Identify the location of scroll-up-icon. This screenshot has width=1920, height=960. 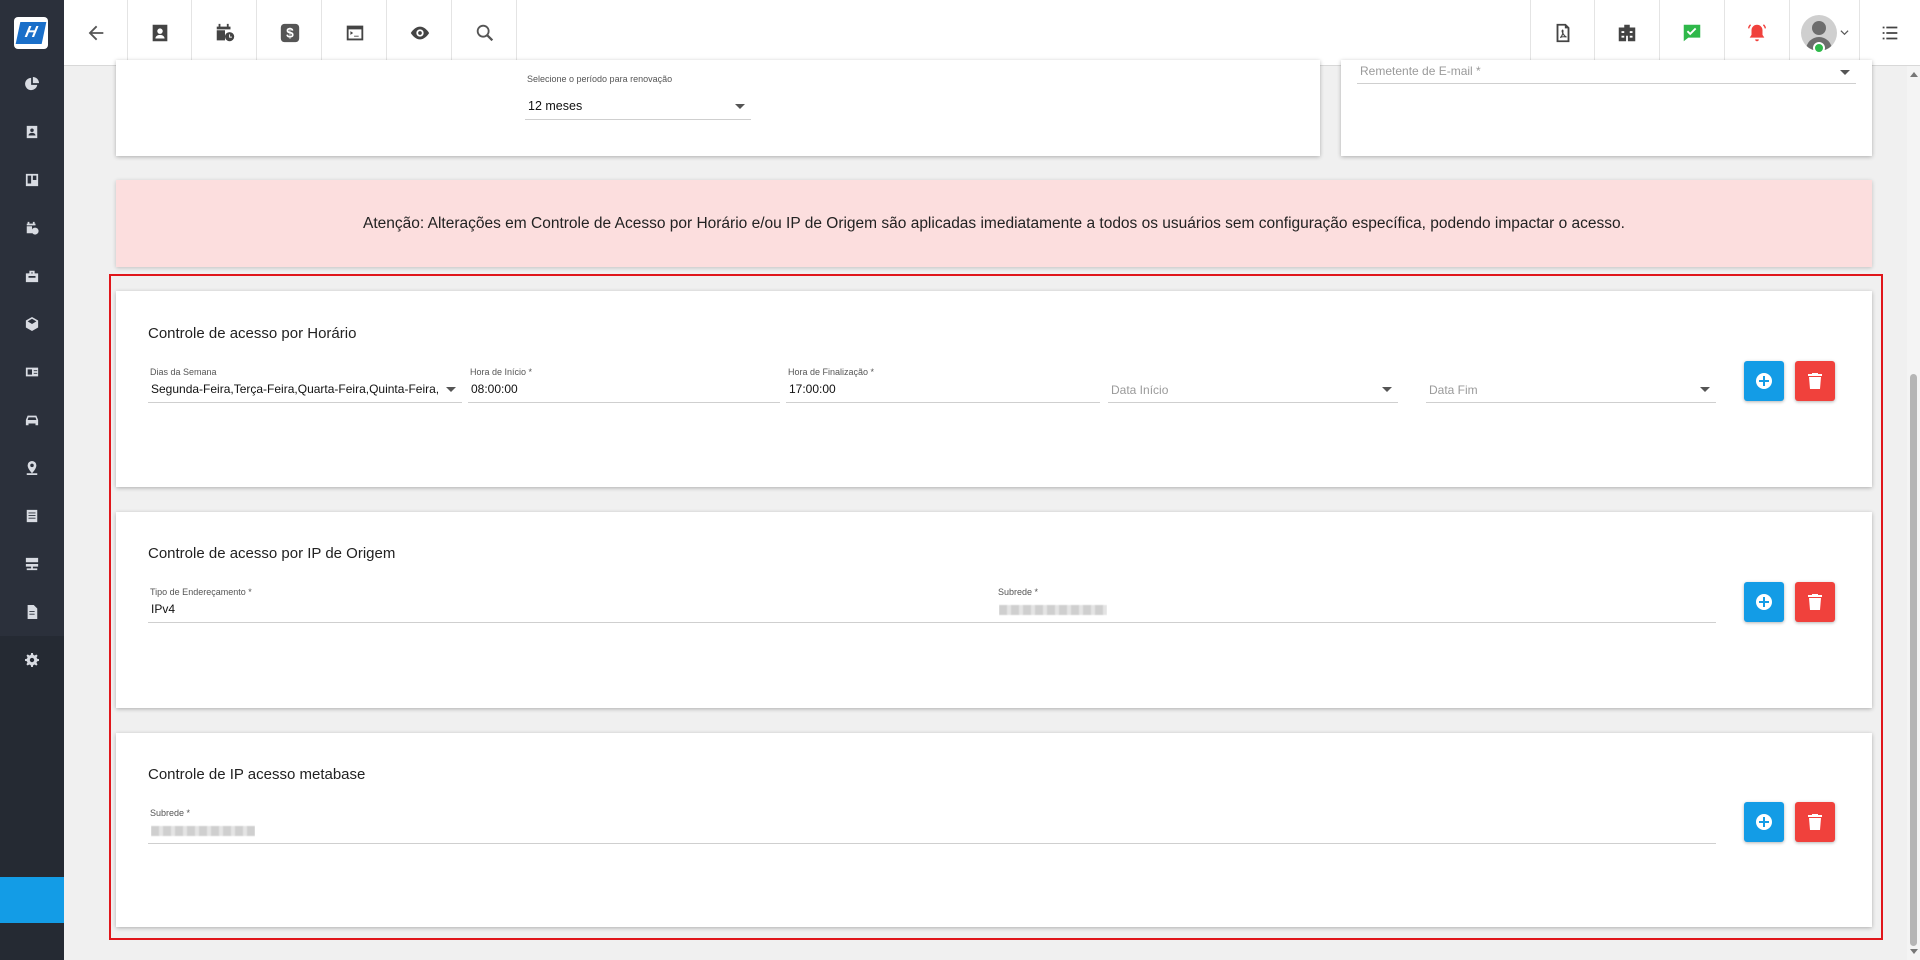
(1914, 74).